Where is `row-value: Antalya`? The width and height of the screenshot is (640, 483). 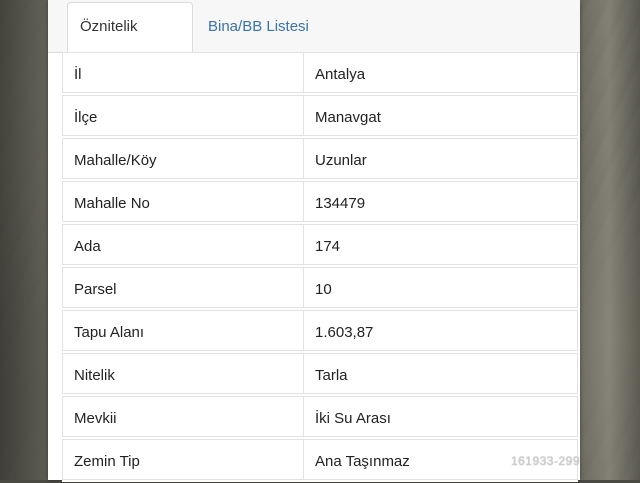 row-value: Antalya is located at coordinates (441, 72).